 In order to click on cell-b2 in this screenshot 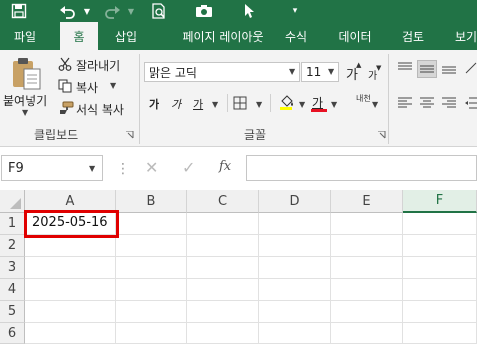, I will do `click(151, 246)`.